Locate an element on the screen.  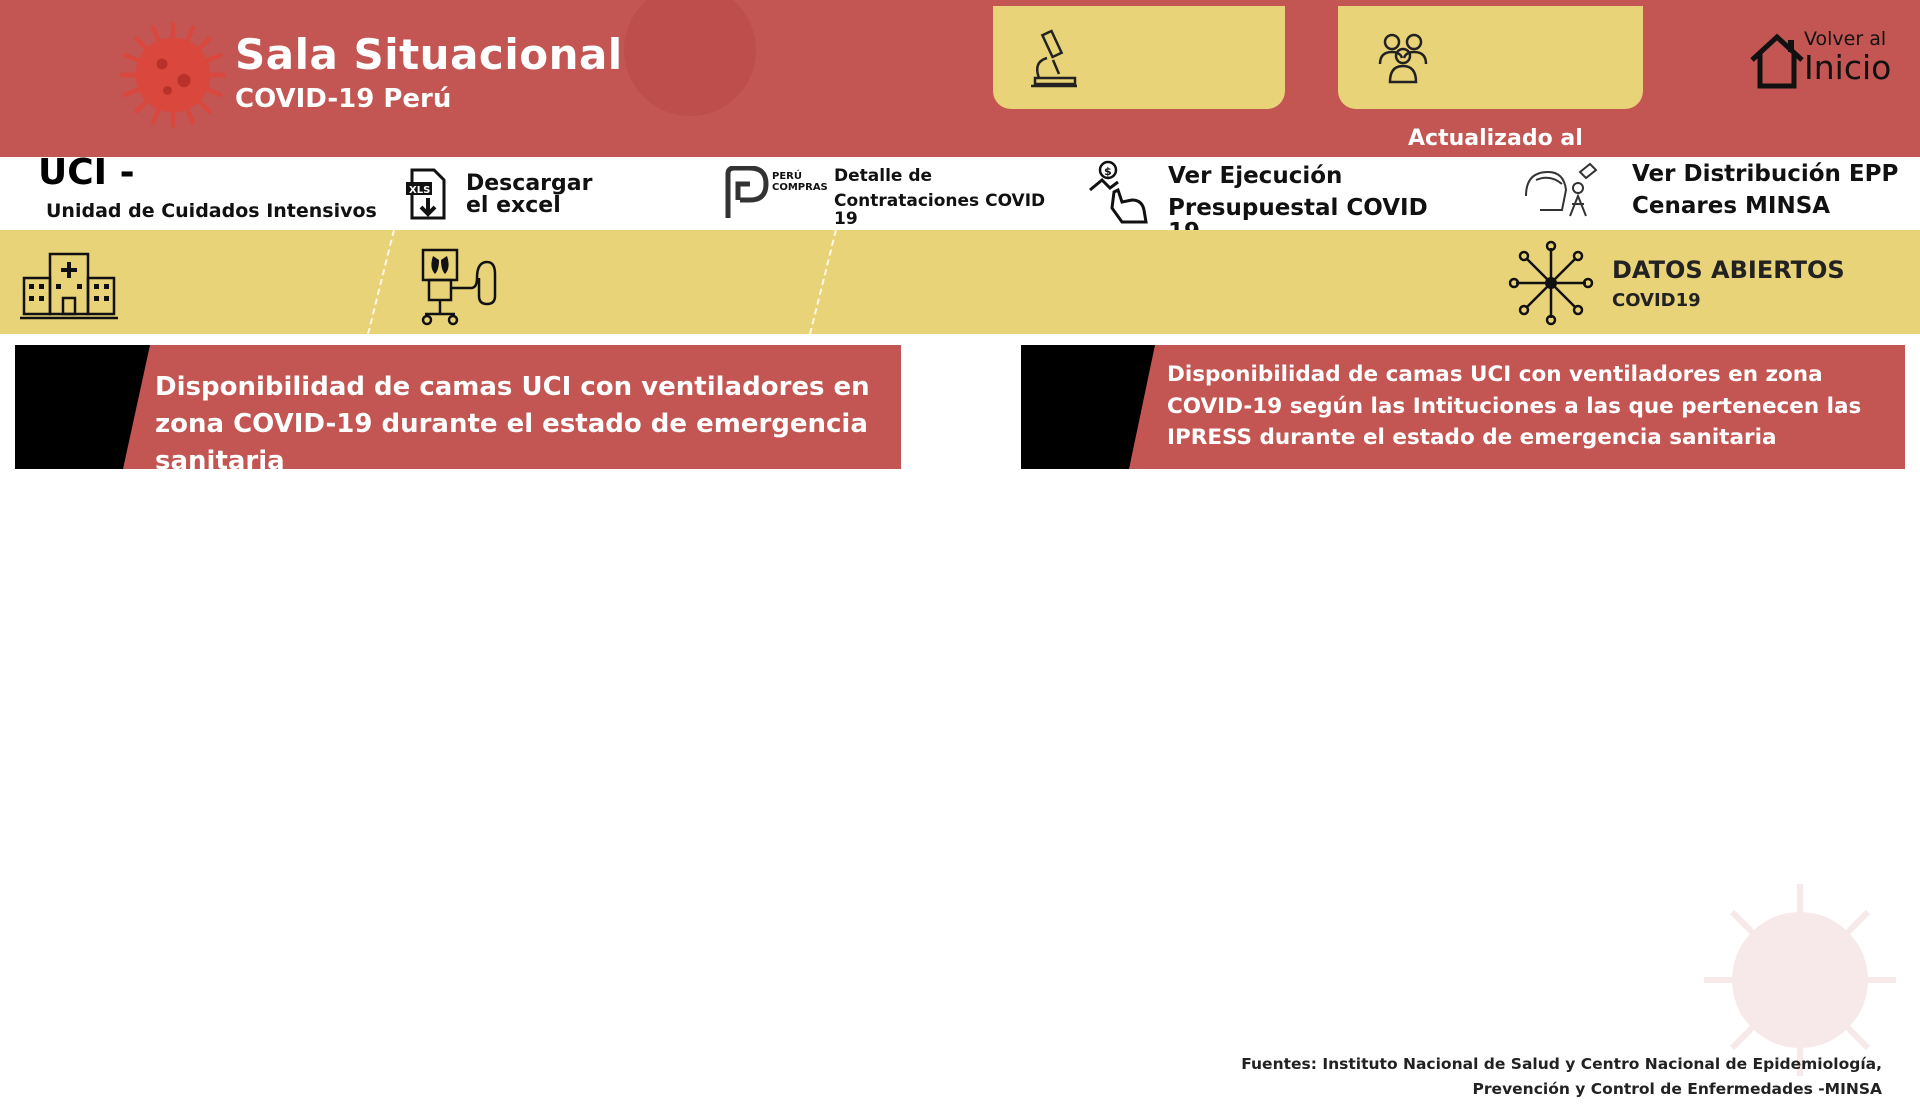
peru-compras-logo-top: PERÚ is located at coordinates (787, 176).